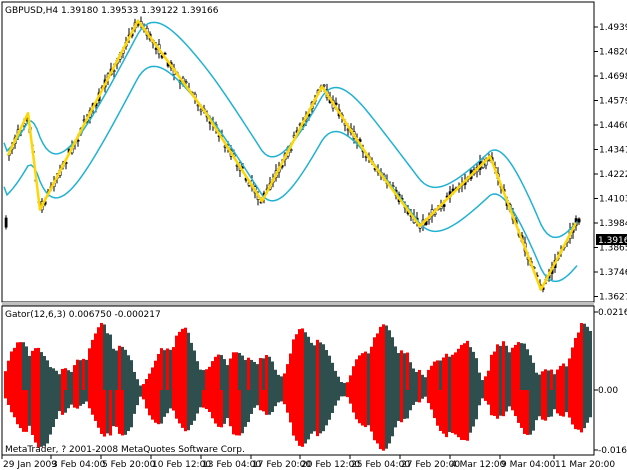  I want to click on gator-scale-bottom: -0.01601, so click(612, 451).